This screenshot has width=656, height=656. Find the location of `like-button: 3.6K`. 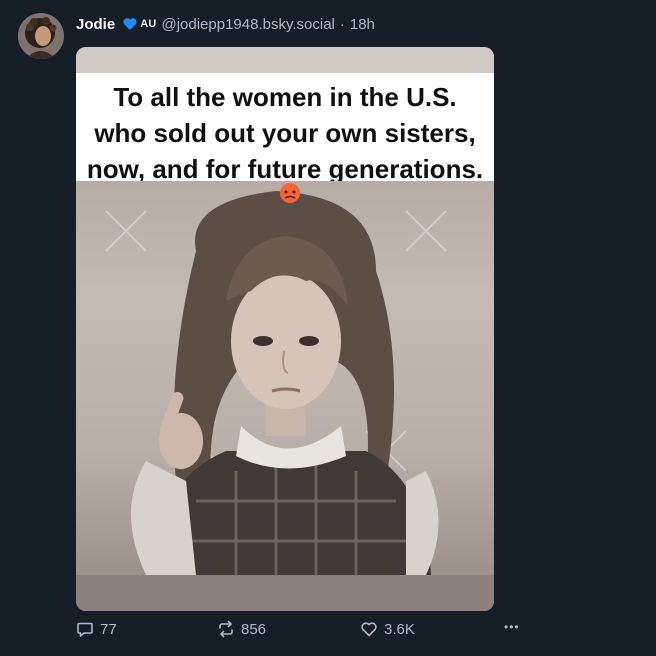

like-button: 3.6K is located at coordinates (387, 629).